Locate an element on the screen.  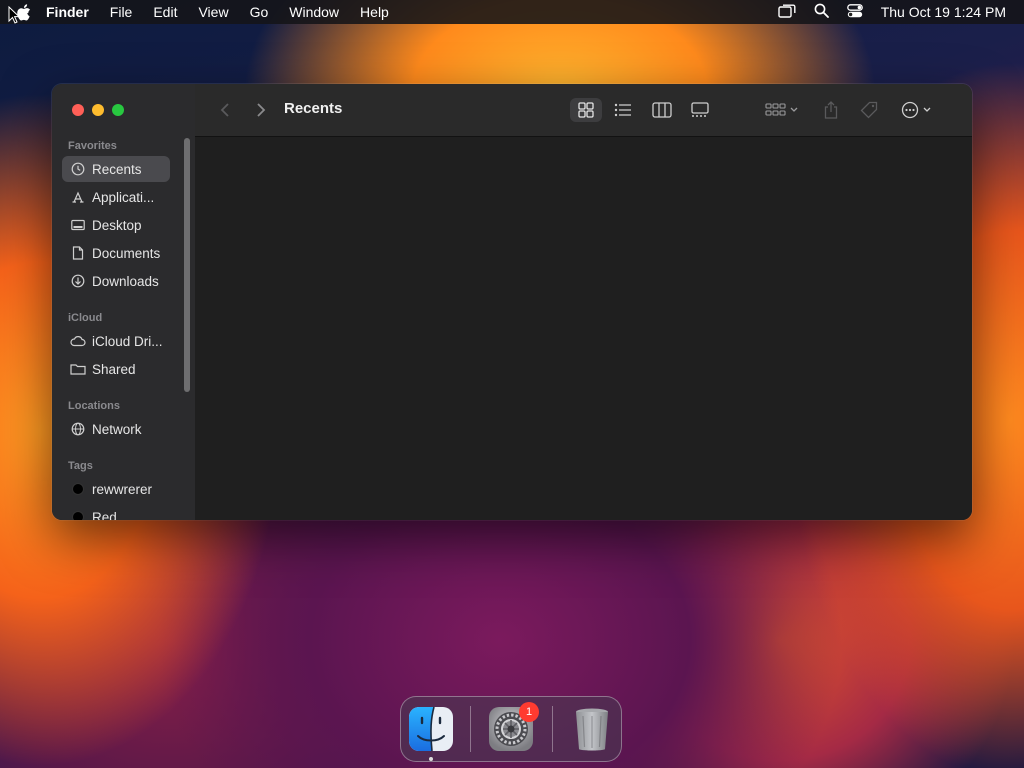
back-button is located at coordinates (225, 110).